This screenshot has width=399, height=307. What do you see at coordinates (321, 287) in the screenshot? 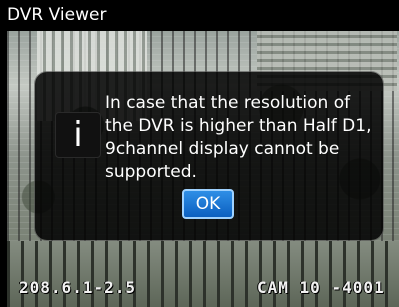
I see `osd-camera-label: CAM 10 -4001` at bounding box center [321, 287].